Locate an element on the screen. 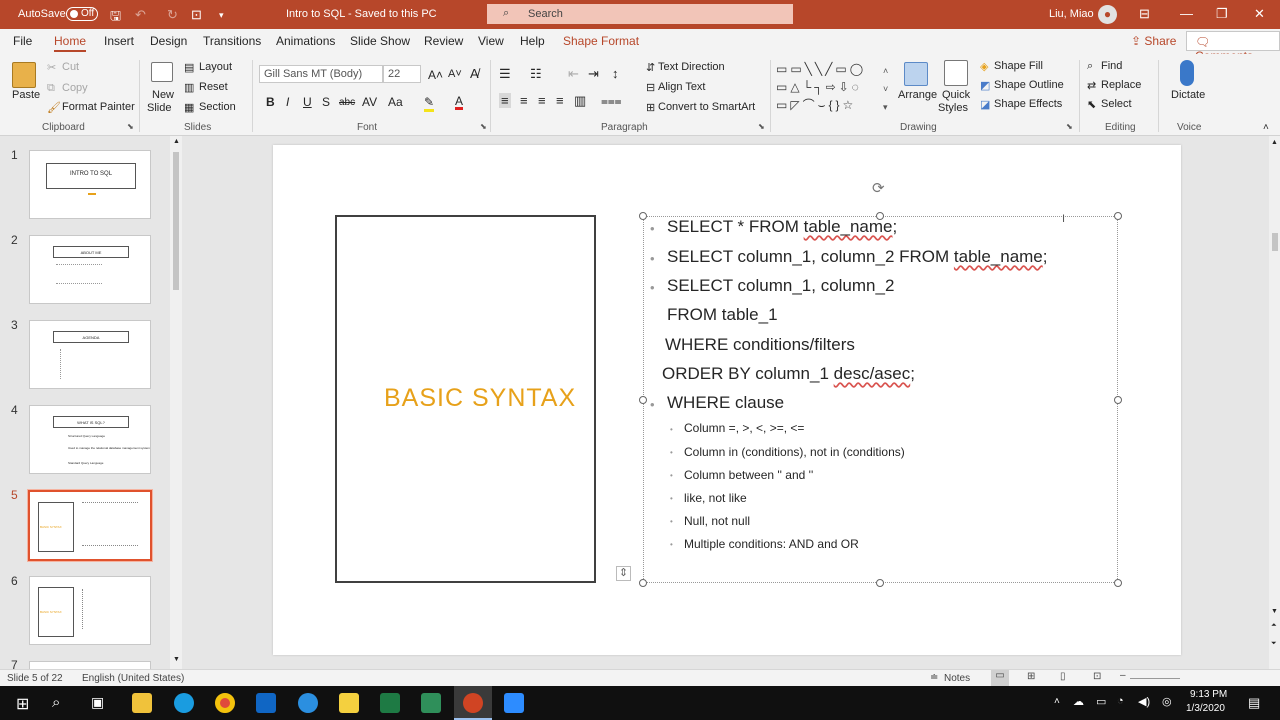 This screenshot has height=720, width=1280. cut-button: Cut is located at coordinates (70, 67).